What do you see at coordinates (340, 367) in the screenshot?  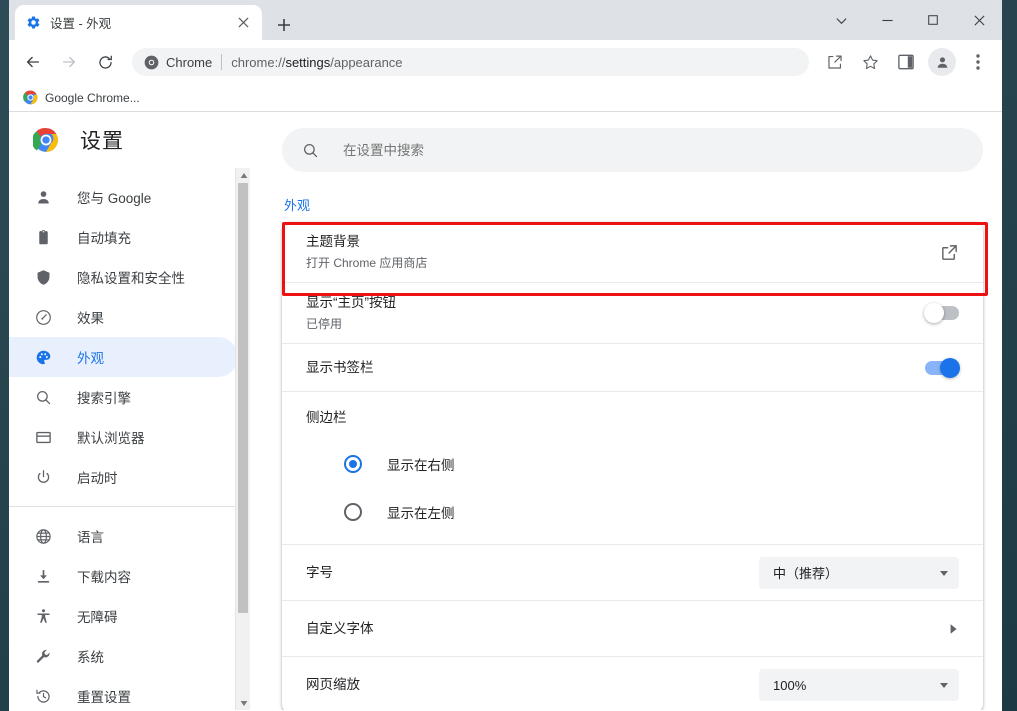 I see `row-title: 显示书签栏` at bounding box center [340, 367].